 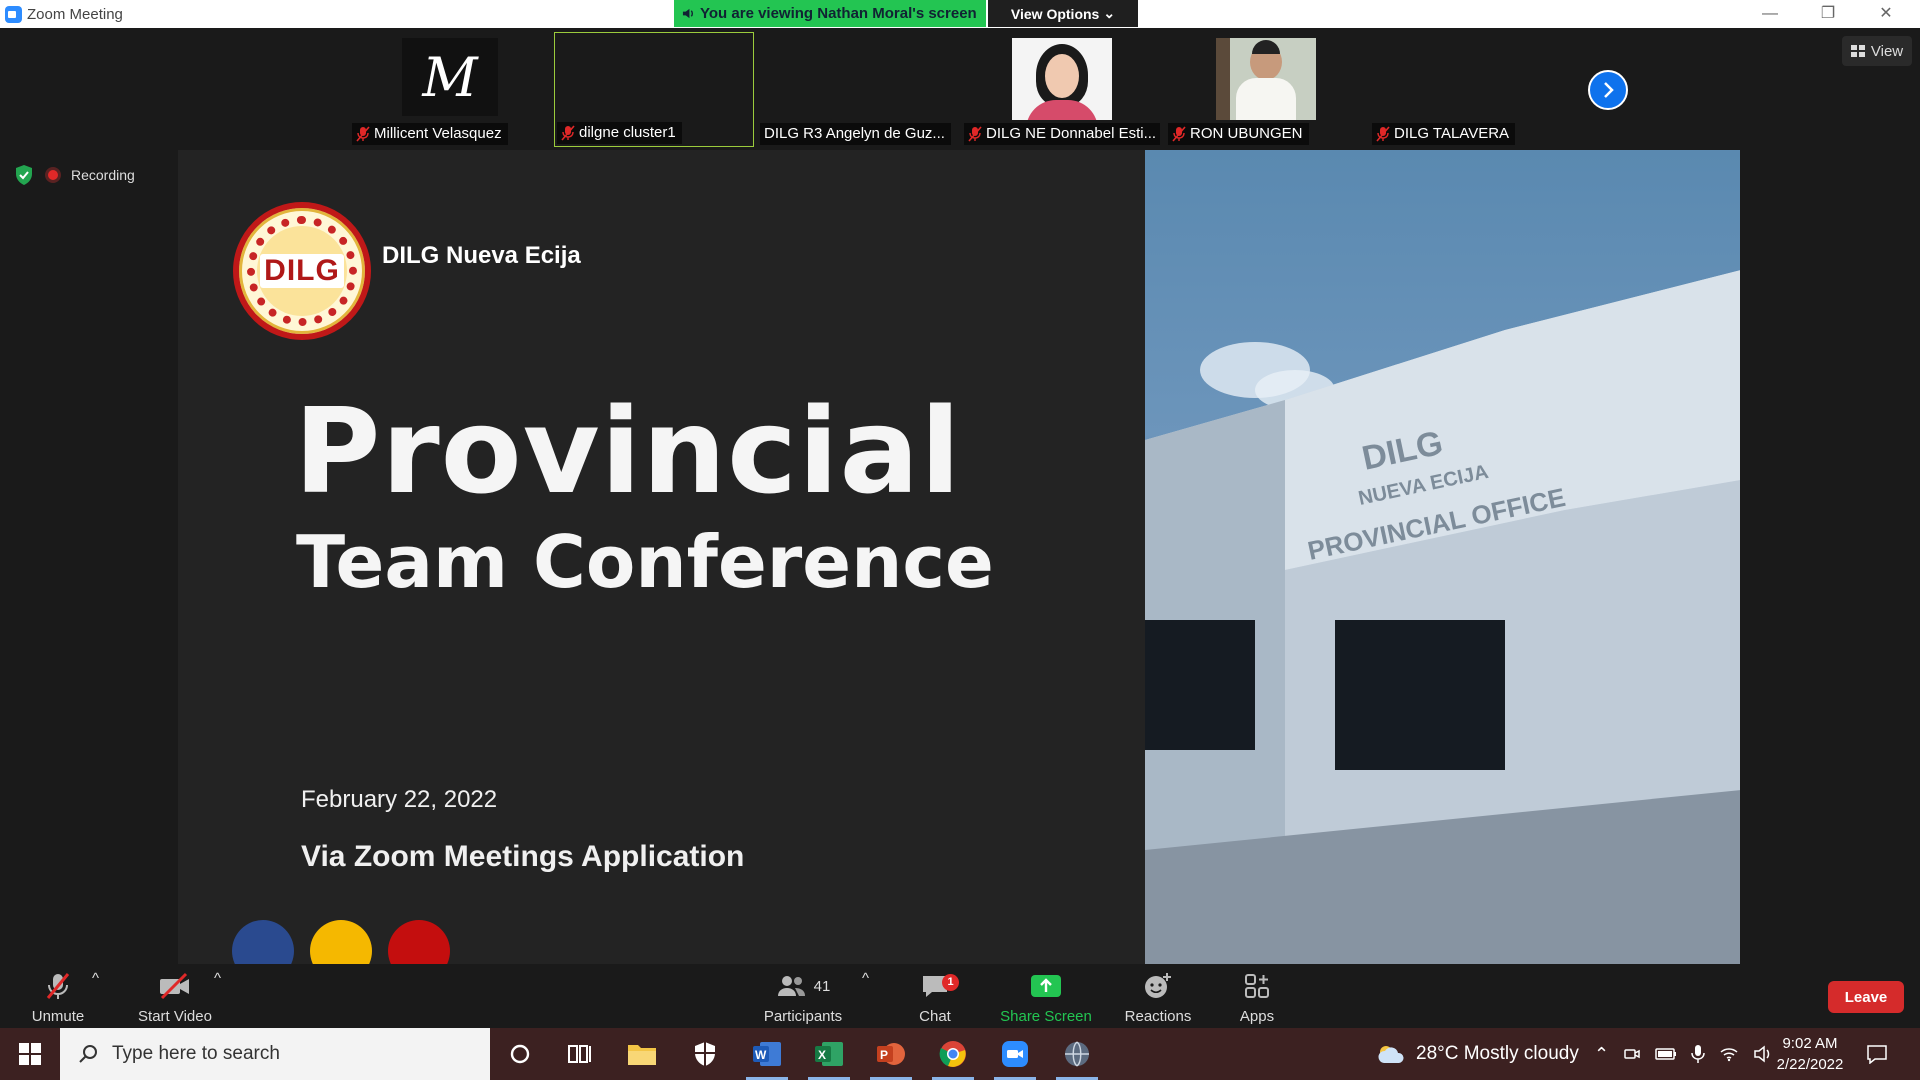 What do you see at coordinates (803, 1016) in the screenshot?
I see `participants-label: Participants` at bounding box center [803, 1016].